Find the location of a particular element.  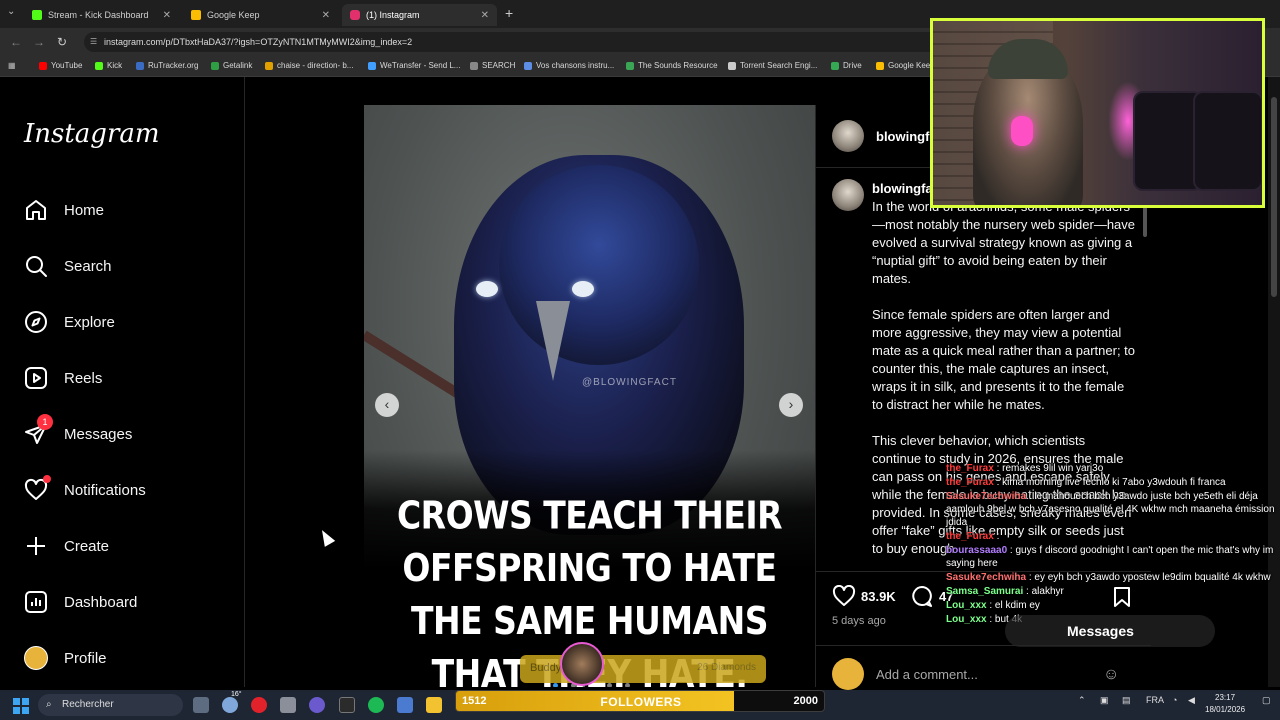

app-icon is located at coordinates (288, 705).